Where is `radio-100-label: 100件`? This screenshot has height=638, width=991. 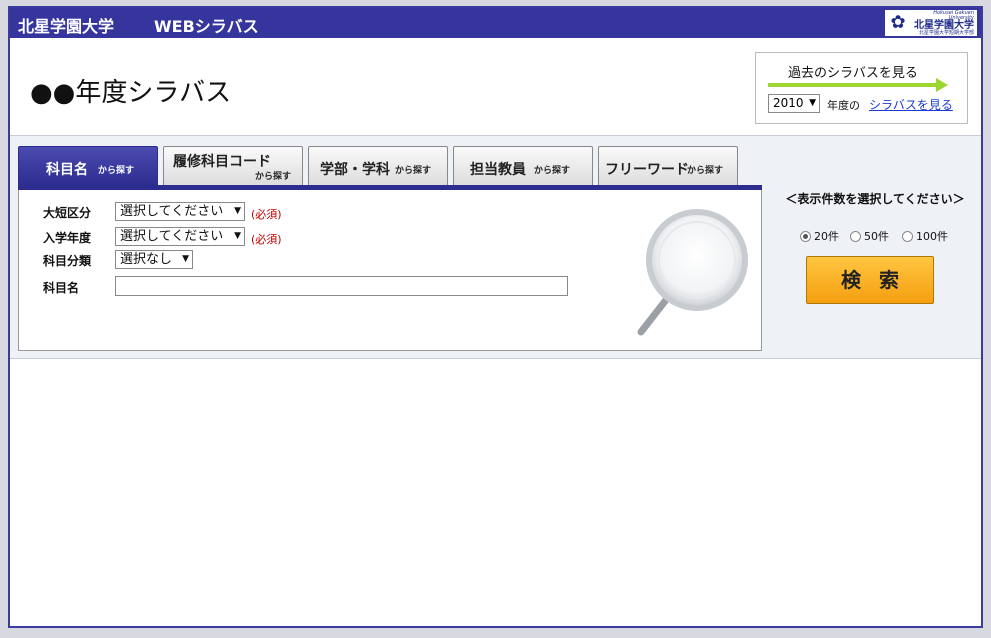
radio-100-label: 100件 is located at coordinates (932, 236).